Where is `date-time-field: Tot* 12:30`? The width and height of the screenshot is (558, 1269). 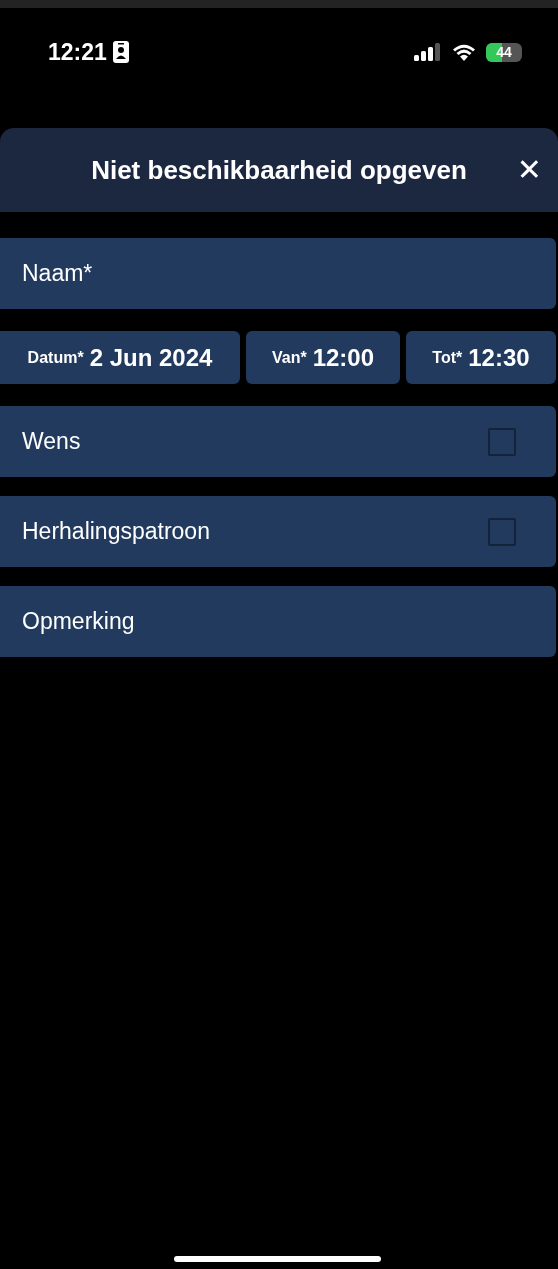 date-time-field: Tot* 12:30 is located at coordinates (481, 357).